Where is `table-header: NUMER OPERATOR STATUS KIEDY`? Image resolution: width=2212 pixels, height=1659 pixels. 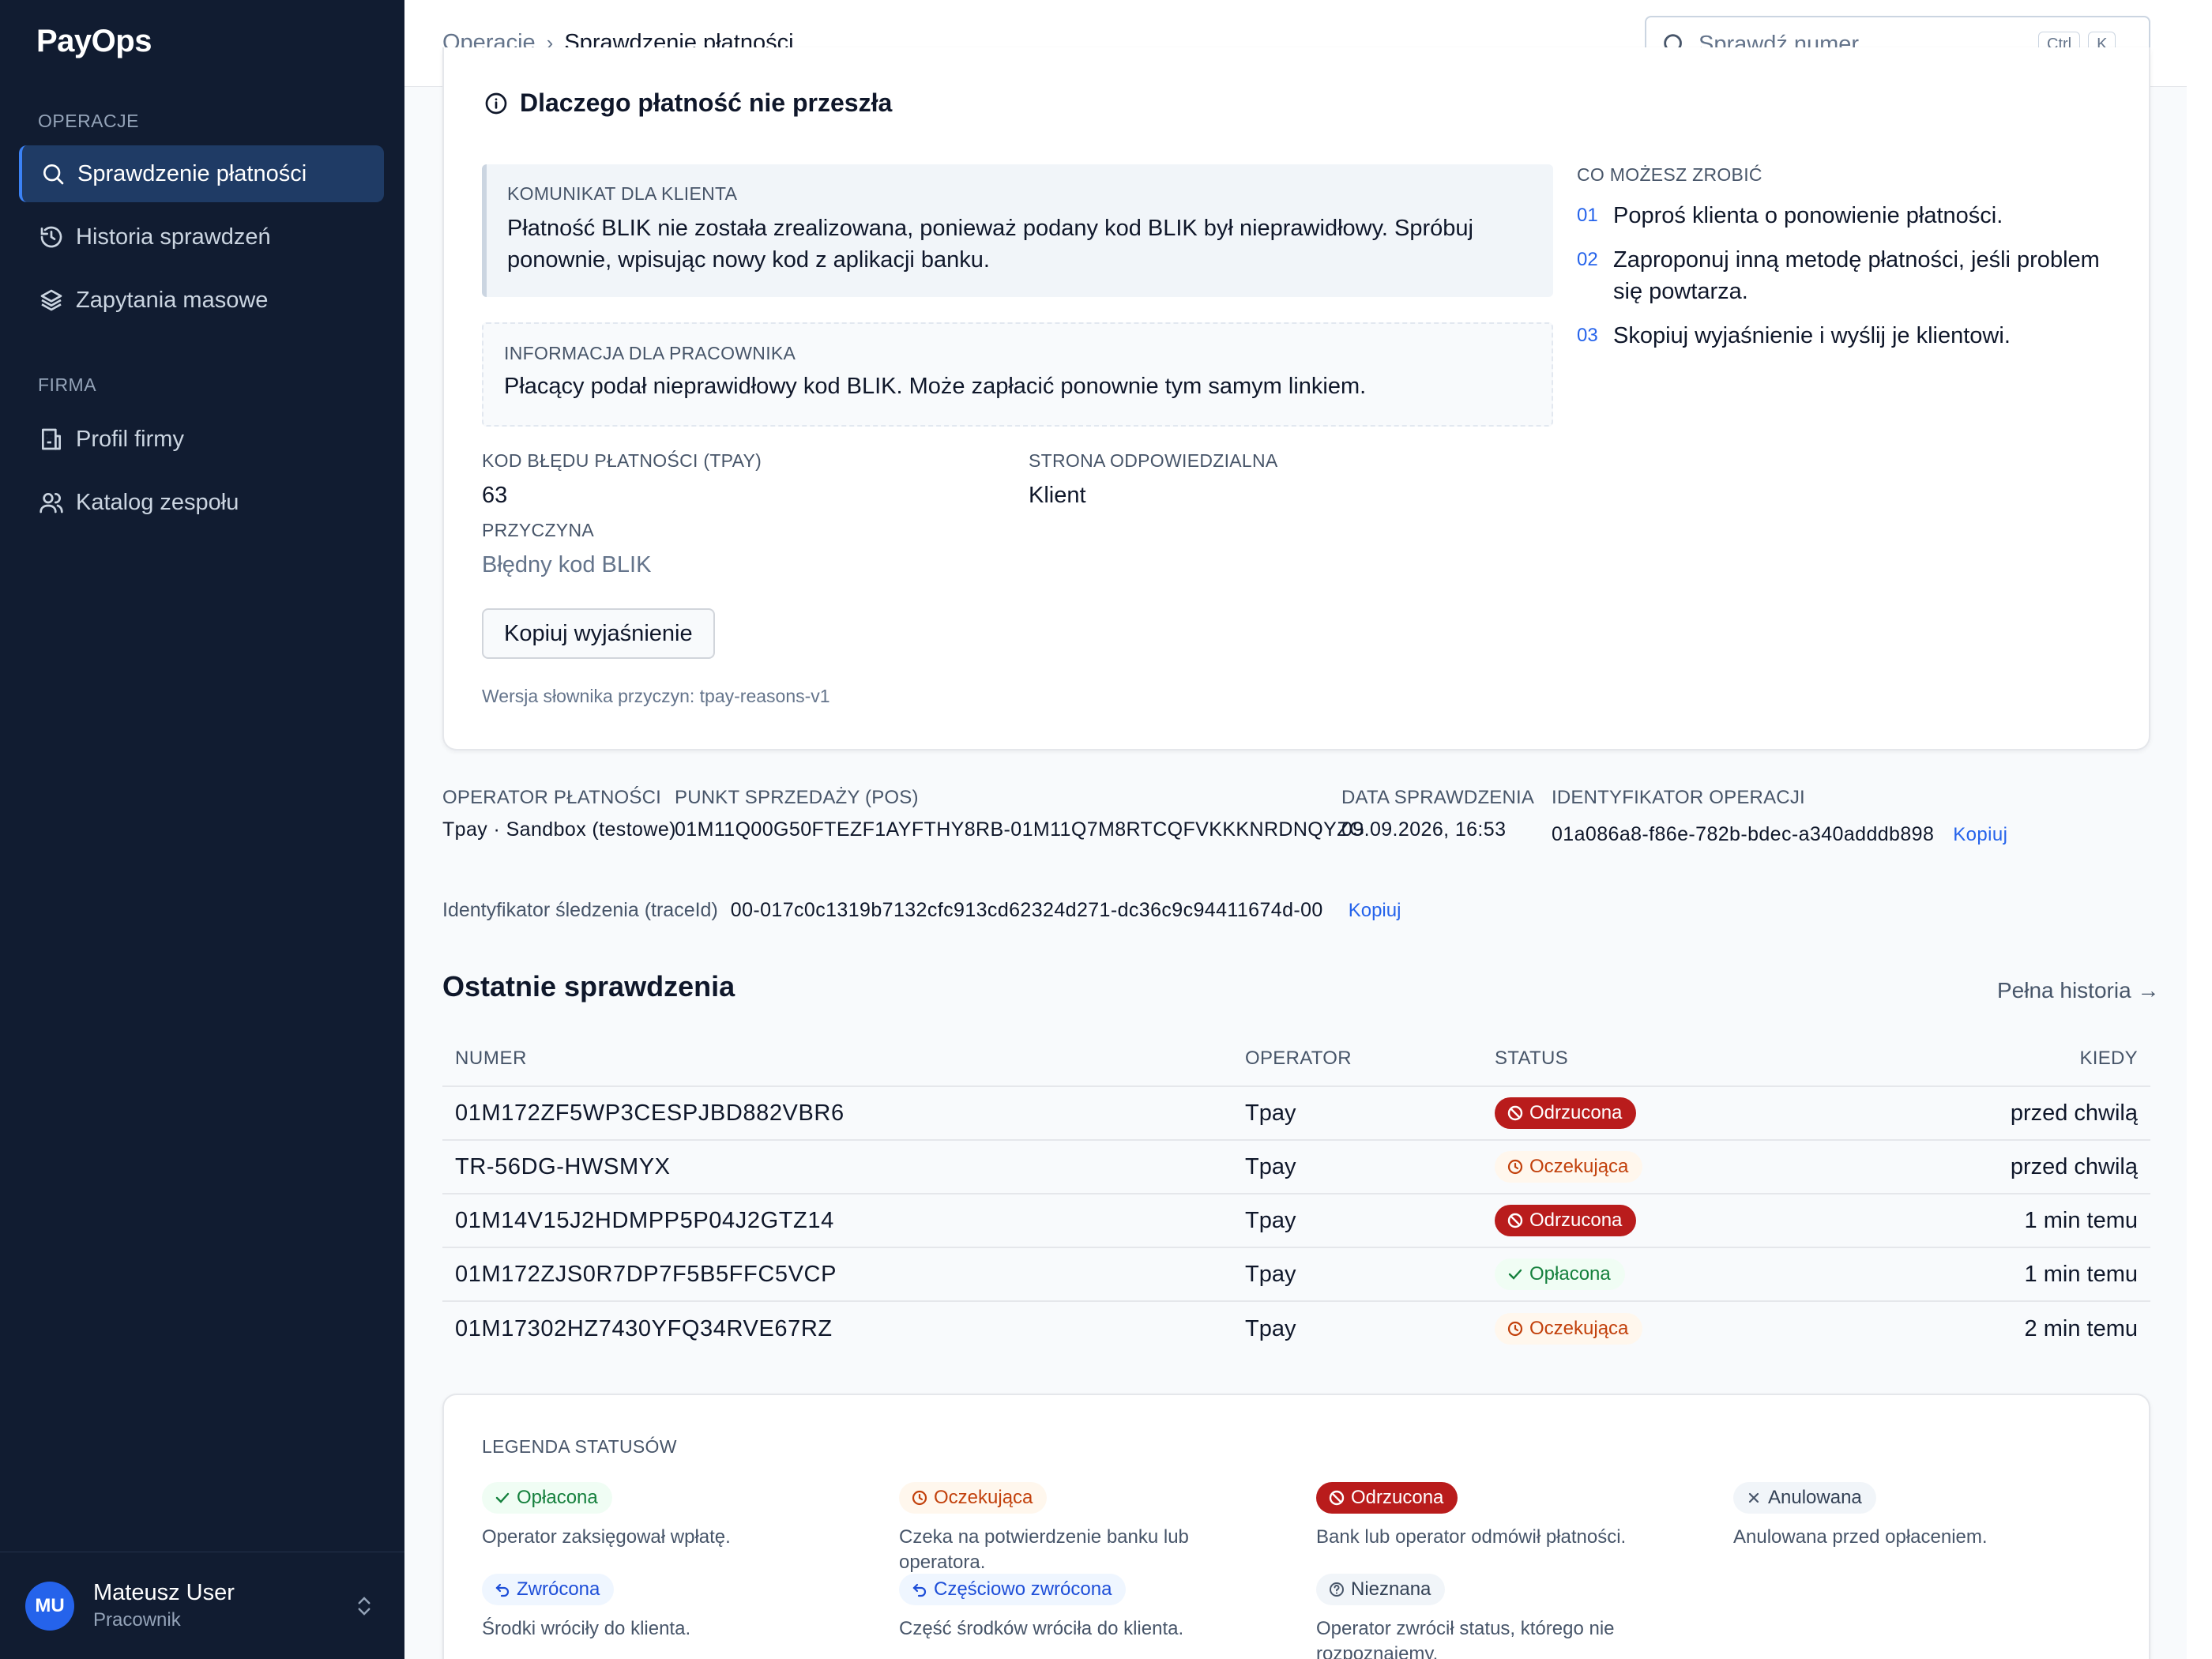 table-header: NUMER OPERATOR STATUS KIEDY is located at coordinates (1296, 1060).